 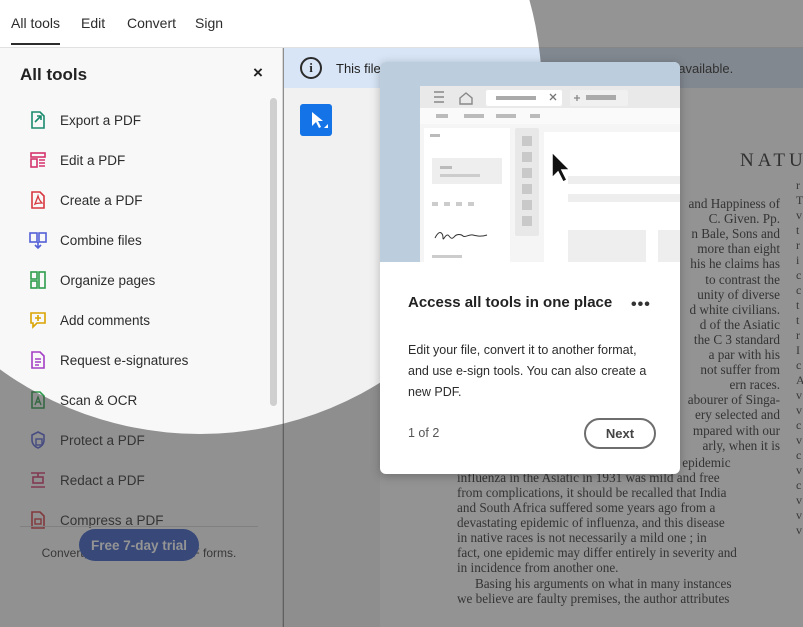 What do you see at coordinates (620, 433) in the screenshot?
I see `next-button: Next` at bounding box center [620, 433].